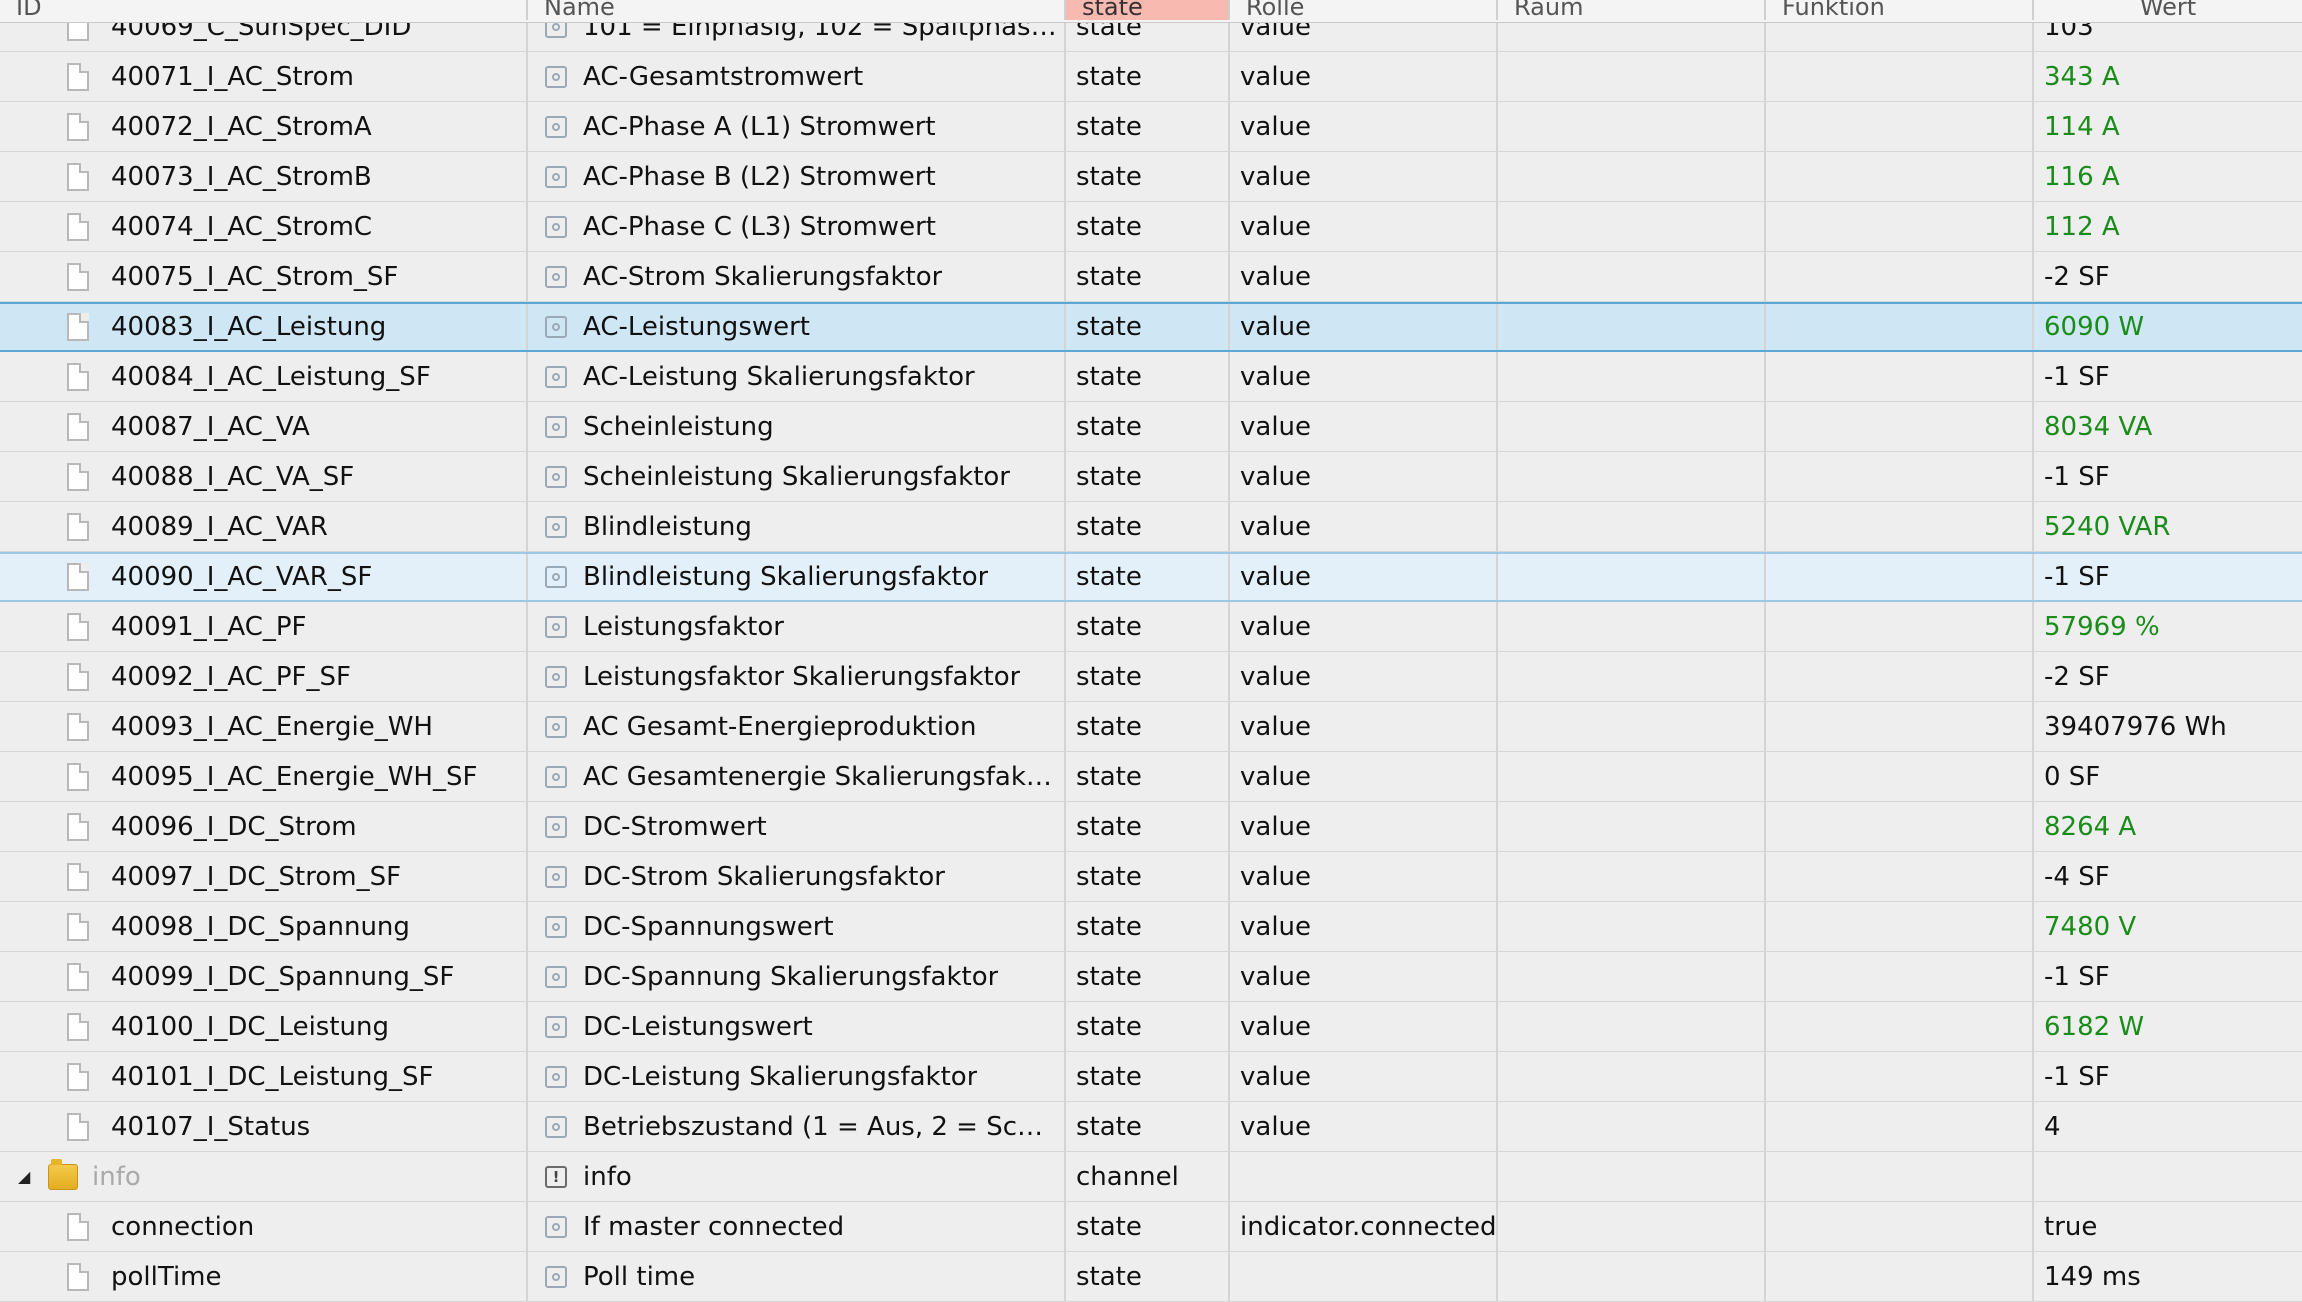 The image size is (2302, 1302). I want to click on value-cell: 4, so click(2168, 1126).